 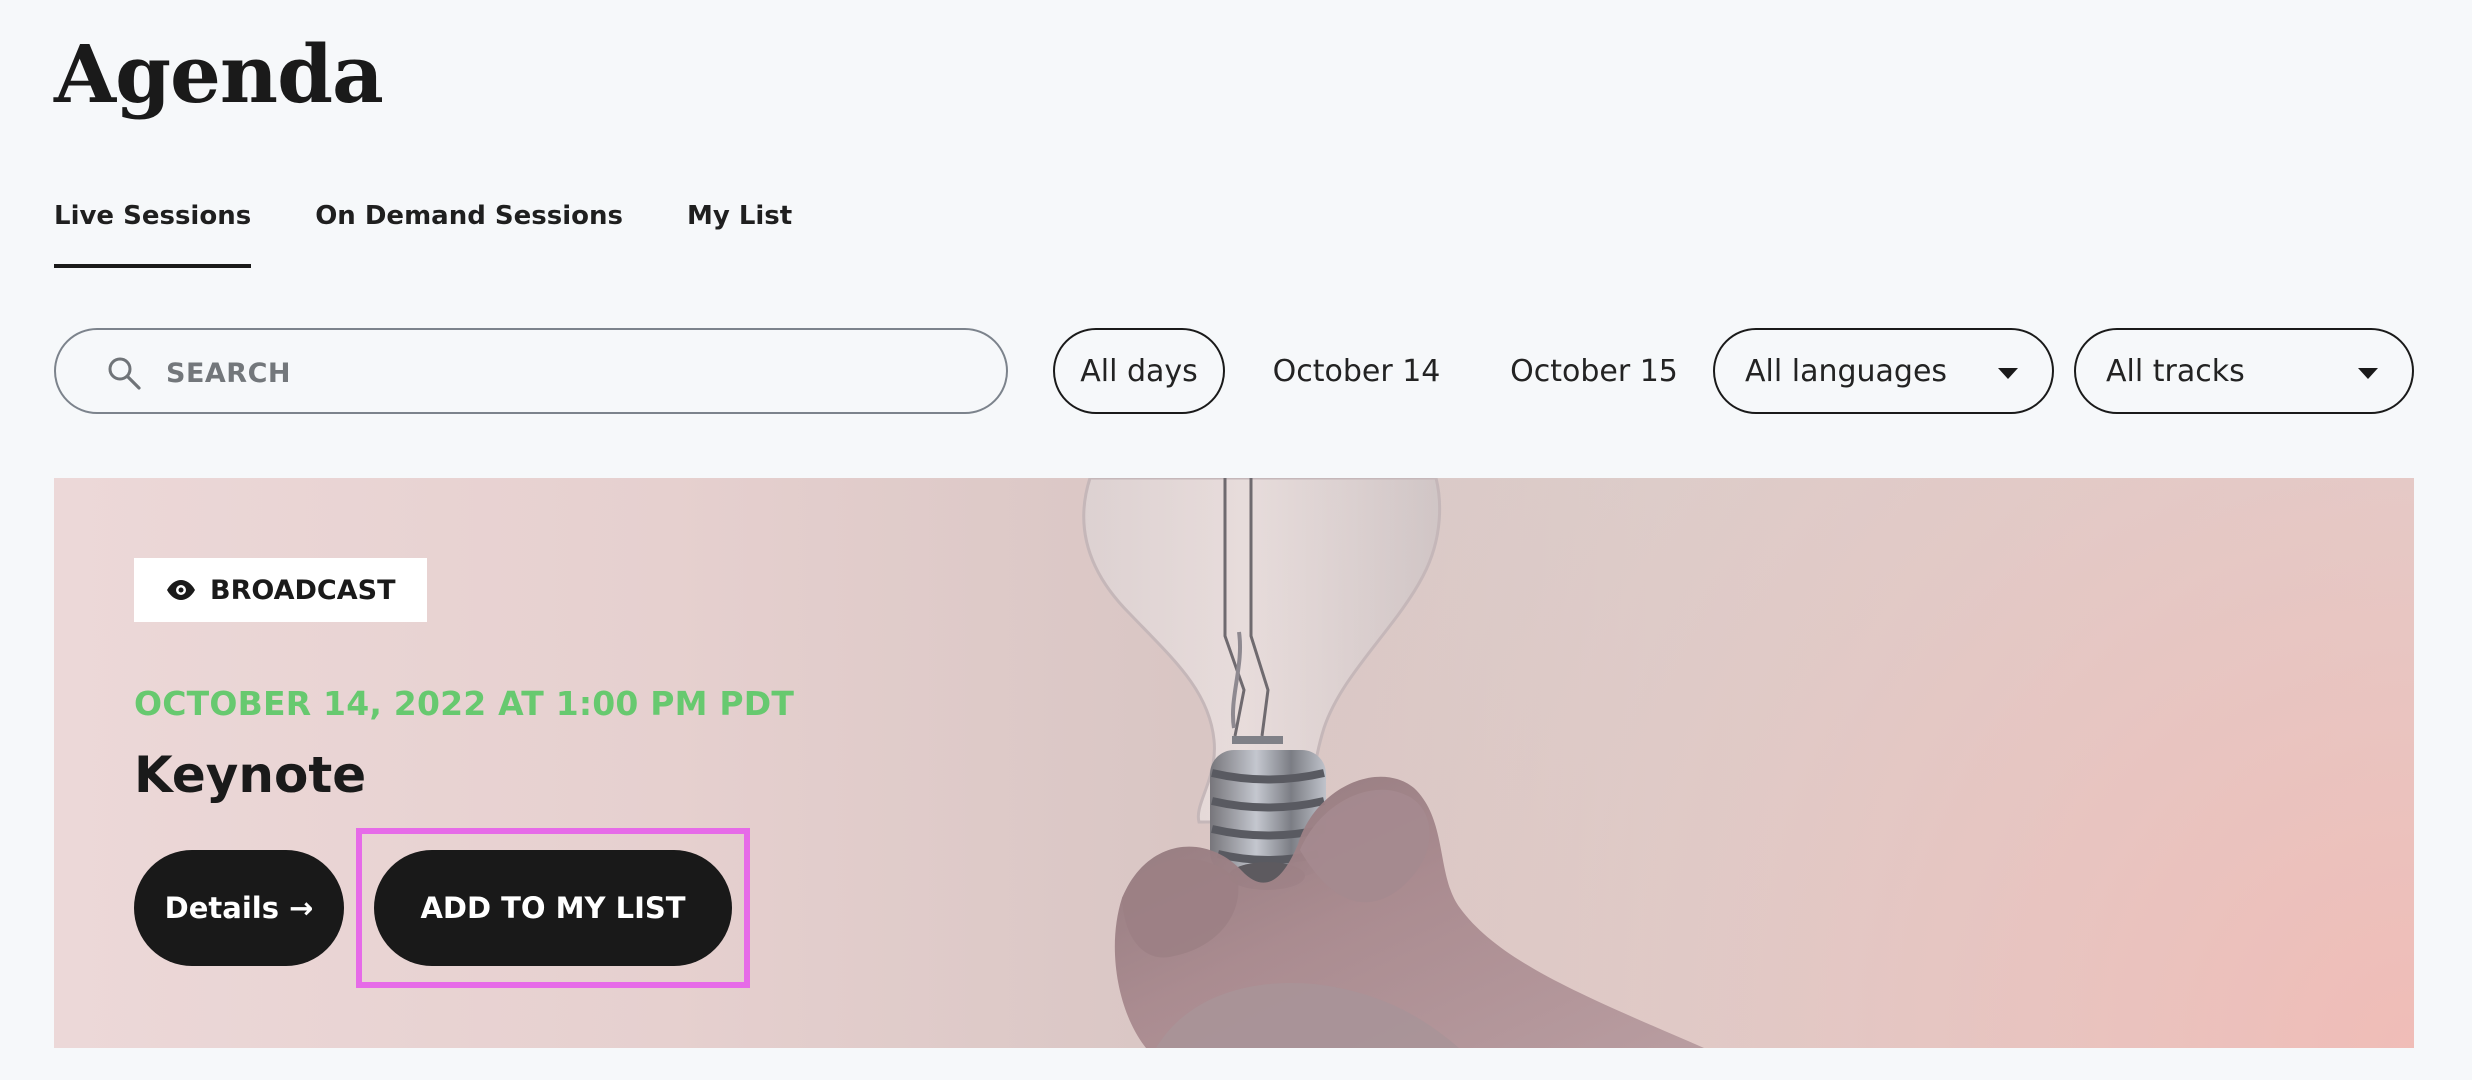 What do you see at coordinates (153, 235) in the screenshot?
I see `tab-live-sessions: Live Sessions` at bounding box center [153, 235].